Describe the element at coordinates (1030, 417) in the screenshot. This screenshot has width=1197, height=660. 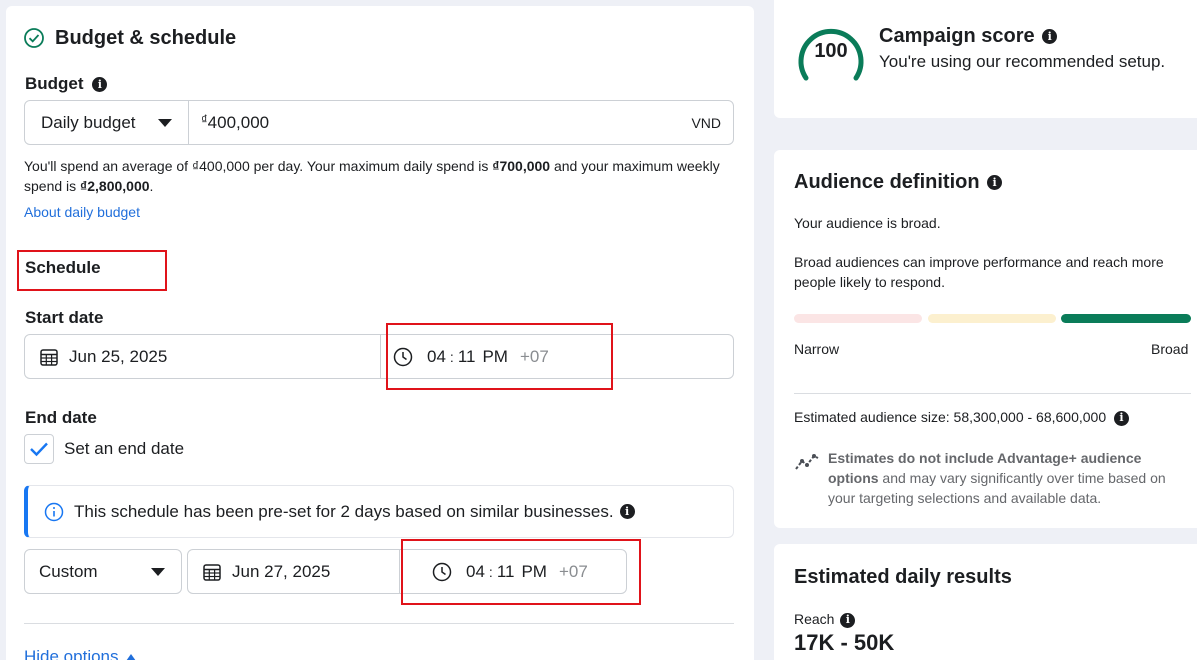
I see `estimated-size-value: 58,300,000 - 68,600,000` at that location.